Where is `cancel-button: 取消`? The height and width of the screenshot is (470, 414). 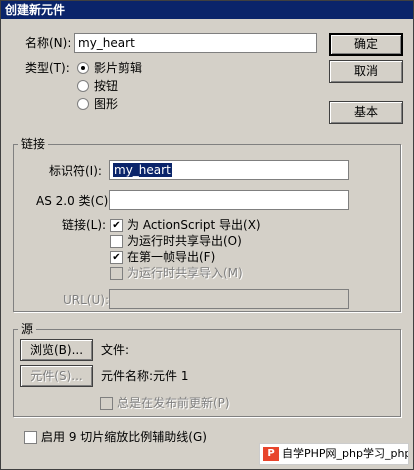
cancel-button: 取消 is located at coordinates (366, 71).